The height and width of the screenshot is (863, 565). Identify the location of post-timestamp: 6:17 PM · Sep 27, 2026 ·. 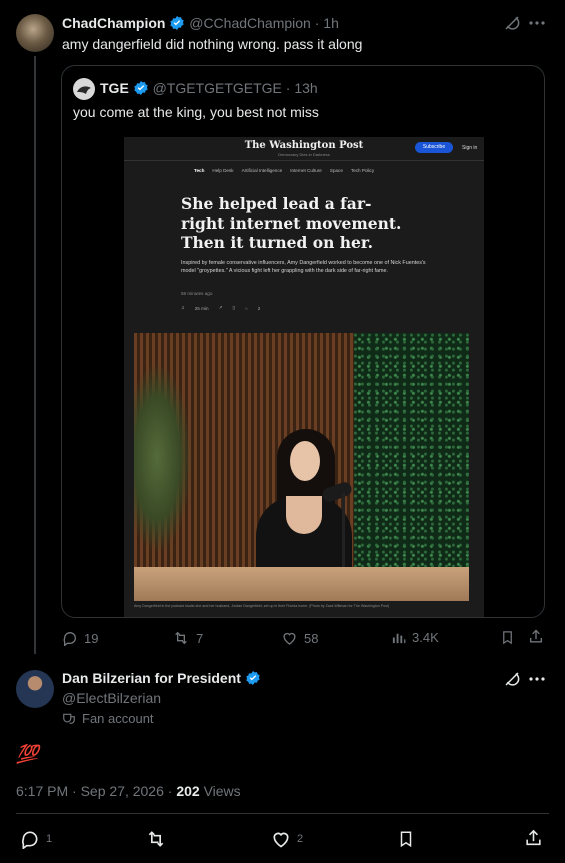
(96, 791).